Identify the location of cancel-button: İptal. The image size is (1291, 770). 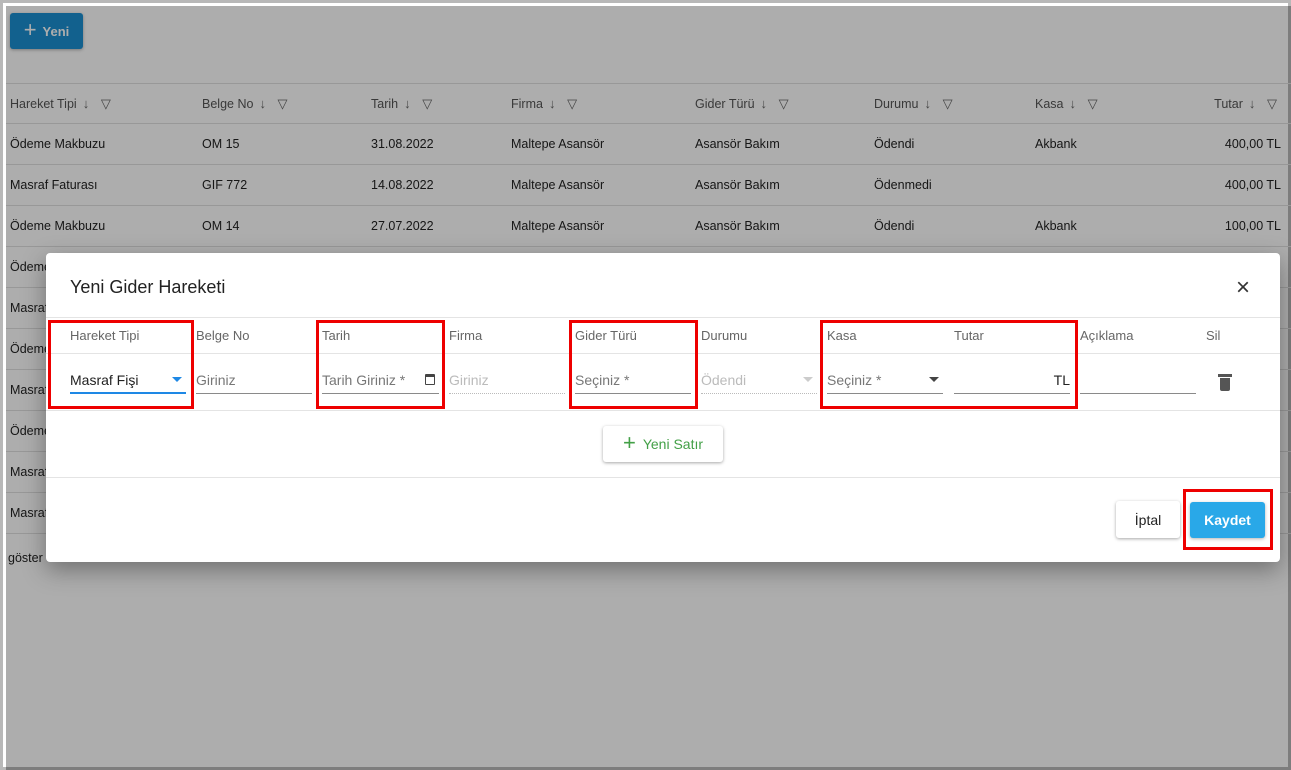
(1148, 519).